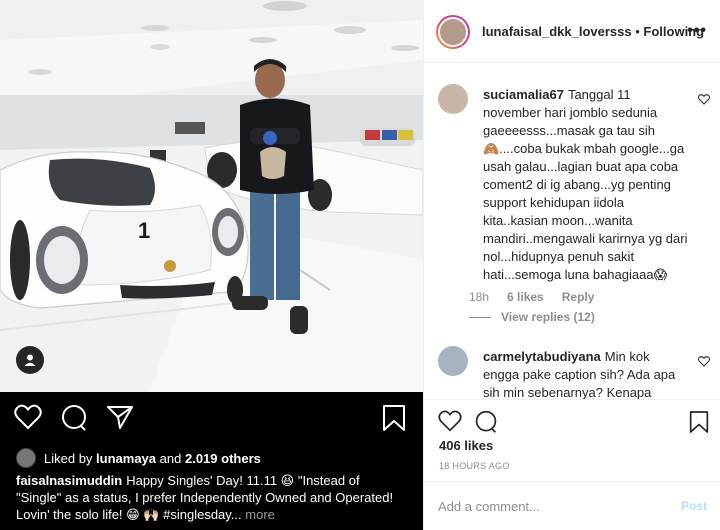 The image size is (720, 530). I want to click on liker-avatar, so click(26, 458).